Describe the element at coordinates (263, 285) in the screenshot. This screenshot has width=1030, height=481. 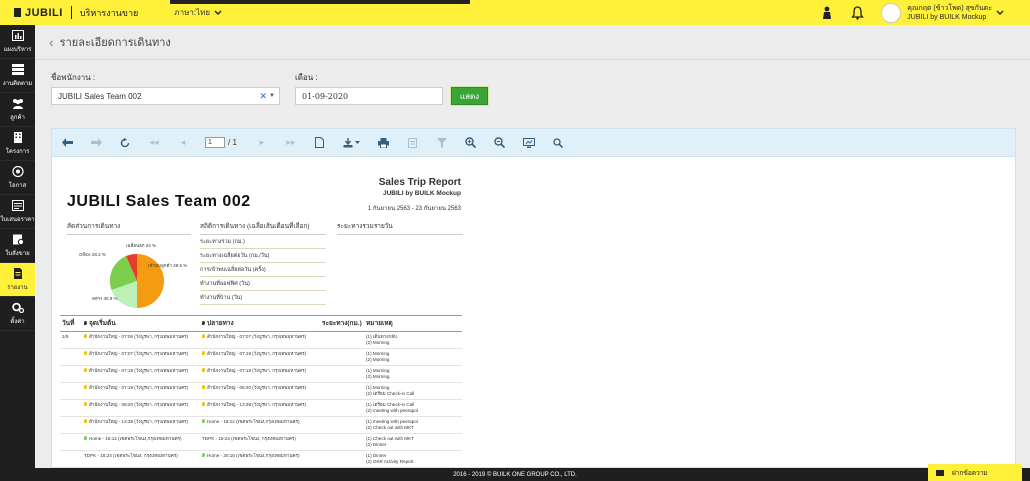
I see `stat-office-days: ทำงานที่ออฟฟิศ (วัน)` at that location.